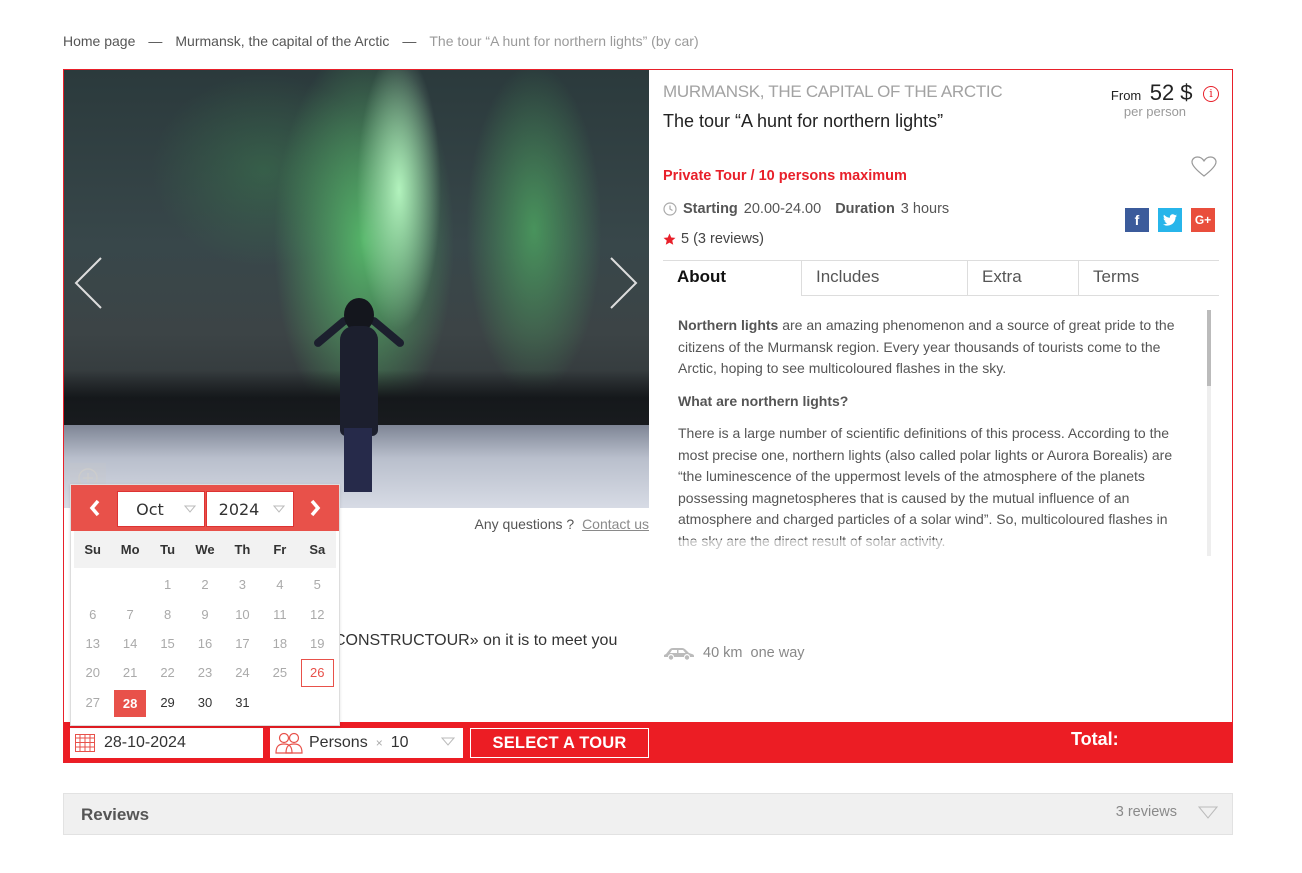 The height and width of the screenshot is (873, 1302). I want to click on facebook-share-button: f, so click(1137, 220).